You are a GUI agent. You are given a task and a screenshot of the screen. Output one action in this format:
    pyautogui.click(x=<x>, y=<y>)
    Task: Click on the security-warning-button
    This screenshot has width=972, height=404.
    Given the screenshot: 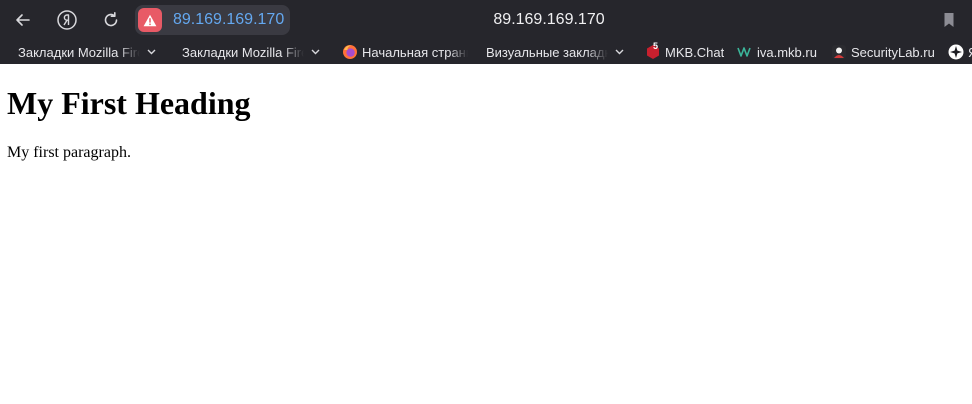 What is the action you would take?
    pyautogui.click(x=150, y=20)
    